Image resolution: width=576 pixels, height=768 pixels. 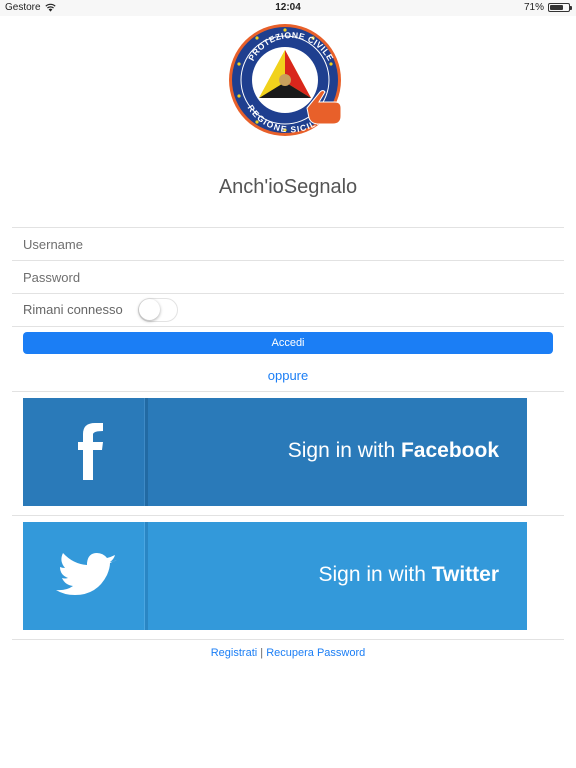 What do you see at coordinates (285, 80) in the screenshot?
I see `protezione-civile-logo: PROTEZIONE CIVILE REGIONE SICILIANA` at bounding box center [285, 80].